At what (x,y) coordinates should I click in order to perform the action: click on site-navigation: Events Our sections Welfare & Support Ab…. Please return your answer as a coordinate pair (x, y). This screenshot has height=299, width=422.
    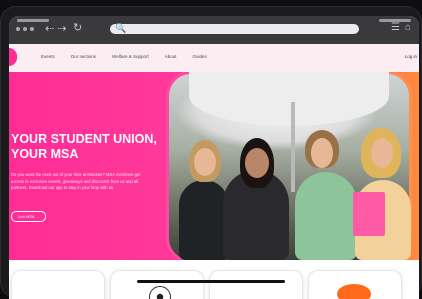
    Looking at the image, I should click on (214, 58).